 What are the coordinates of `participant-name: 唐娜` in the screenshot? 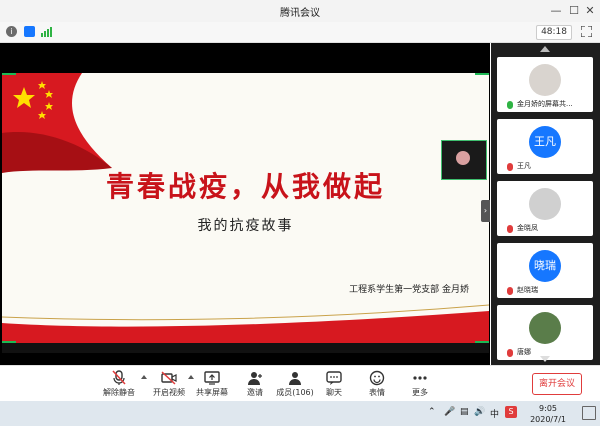 It's located at (524, 352).